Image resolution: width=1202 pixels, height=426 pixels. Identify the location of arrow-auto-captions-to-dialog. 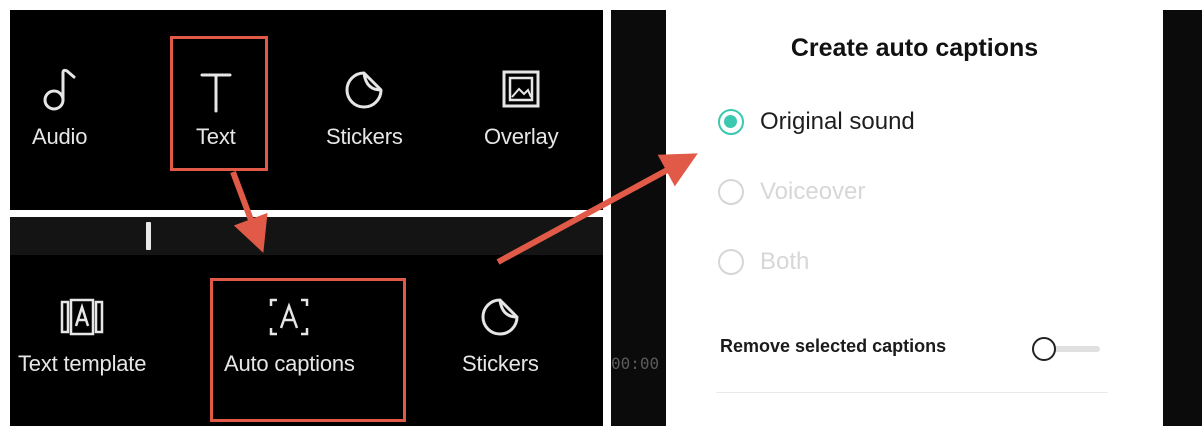
(597, 209).